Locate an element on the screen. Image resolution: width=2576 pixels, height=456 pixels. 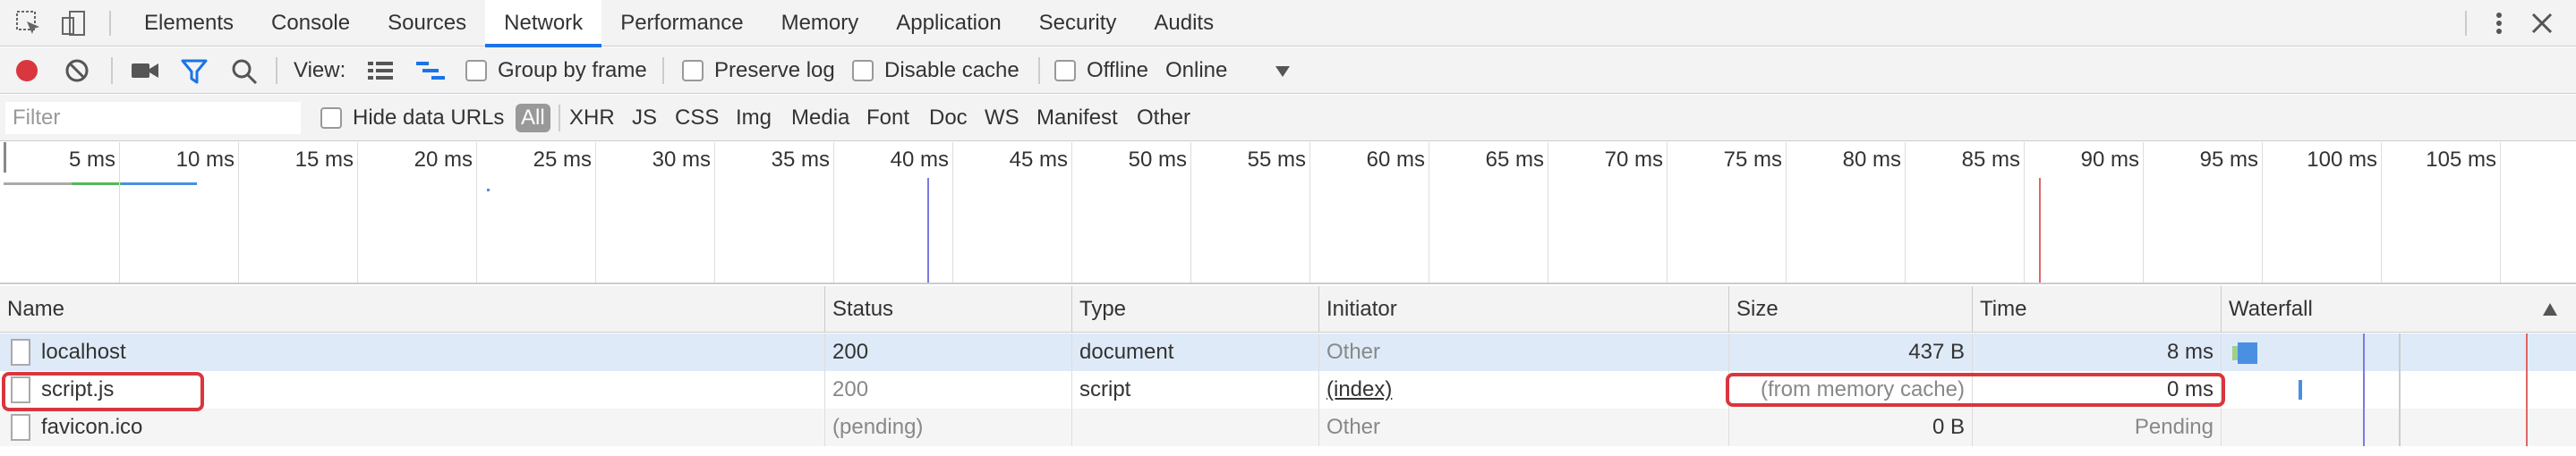
column-initiator: Initiator is located at coordinates (1524, 309).